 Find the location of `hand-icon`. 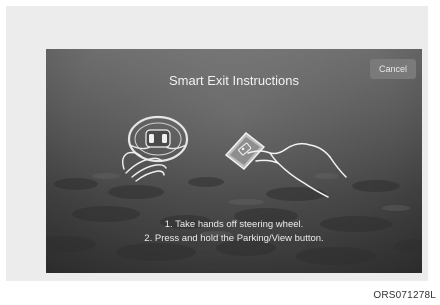

hand-icon is located at coordinates (144, 166).